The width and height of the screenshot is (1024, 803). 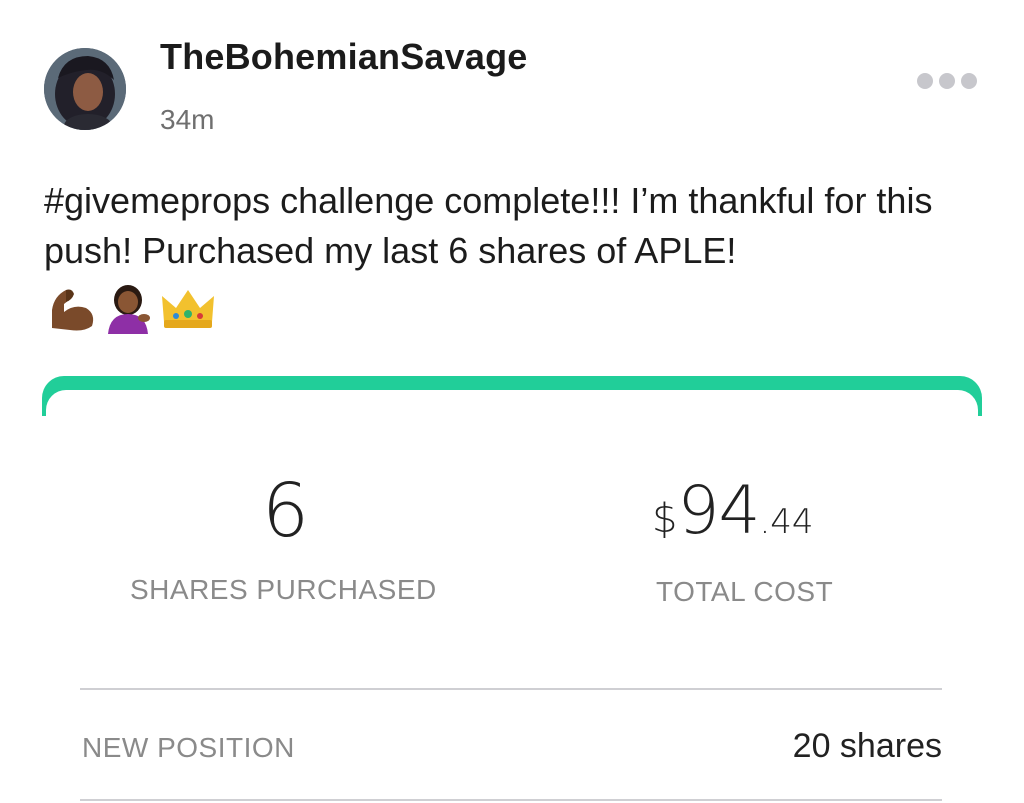 I want to click on total-cost-value: $ 94 .44, so click(x=733, y=511).